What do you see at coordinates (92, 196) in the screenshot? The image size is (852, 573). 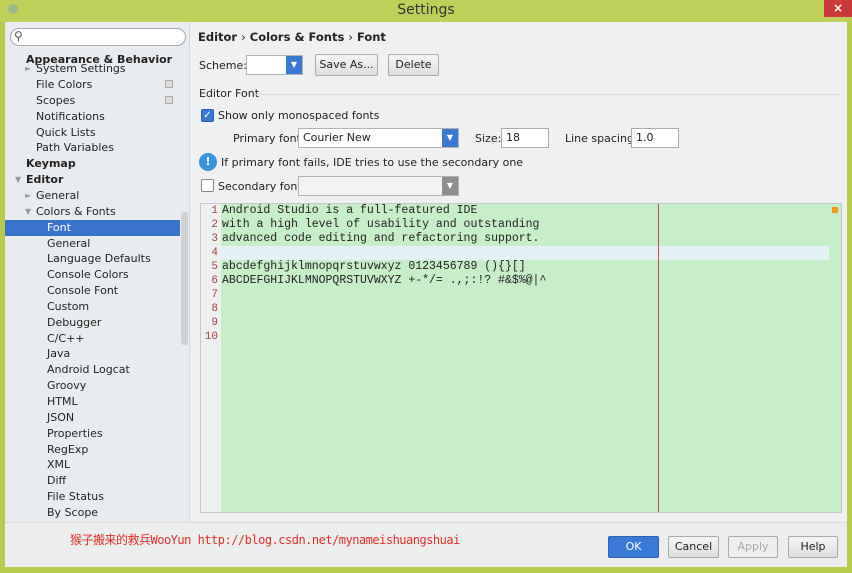 I see `sidebar-item: ► General` at bounding box center [92, 196].